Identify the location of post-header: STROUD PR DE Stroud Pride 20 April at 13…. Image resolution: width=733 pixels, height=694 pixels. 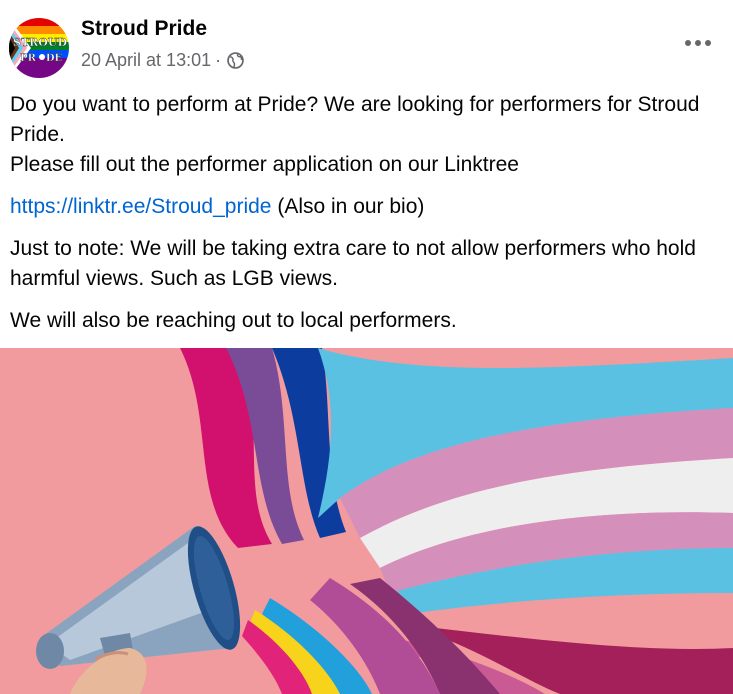
(366, 42).